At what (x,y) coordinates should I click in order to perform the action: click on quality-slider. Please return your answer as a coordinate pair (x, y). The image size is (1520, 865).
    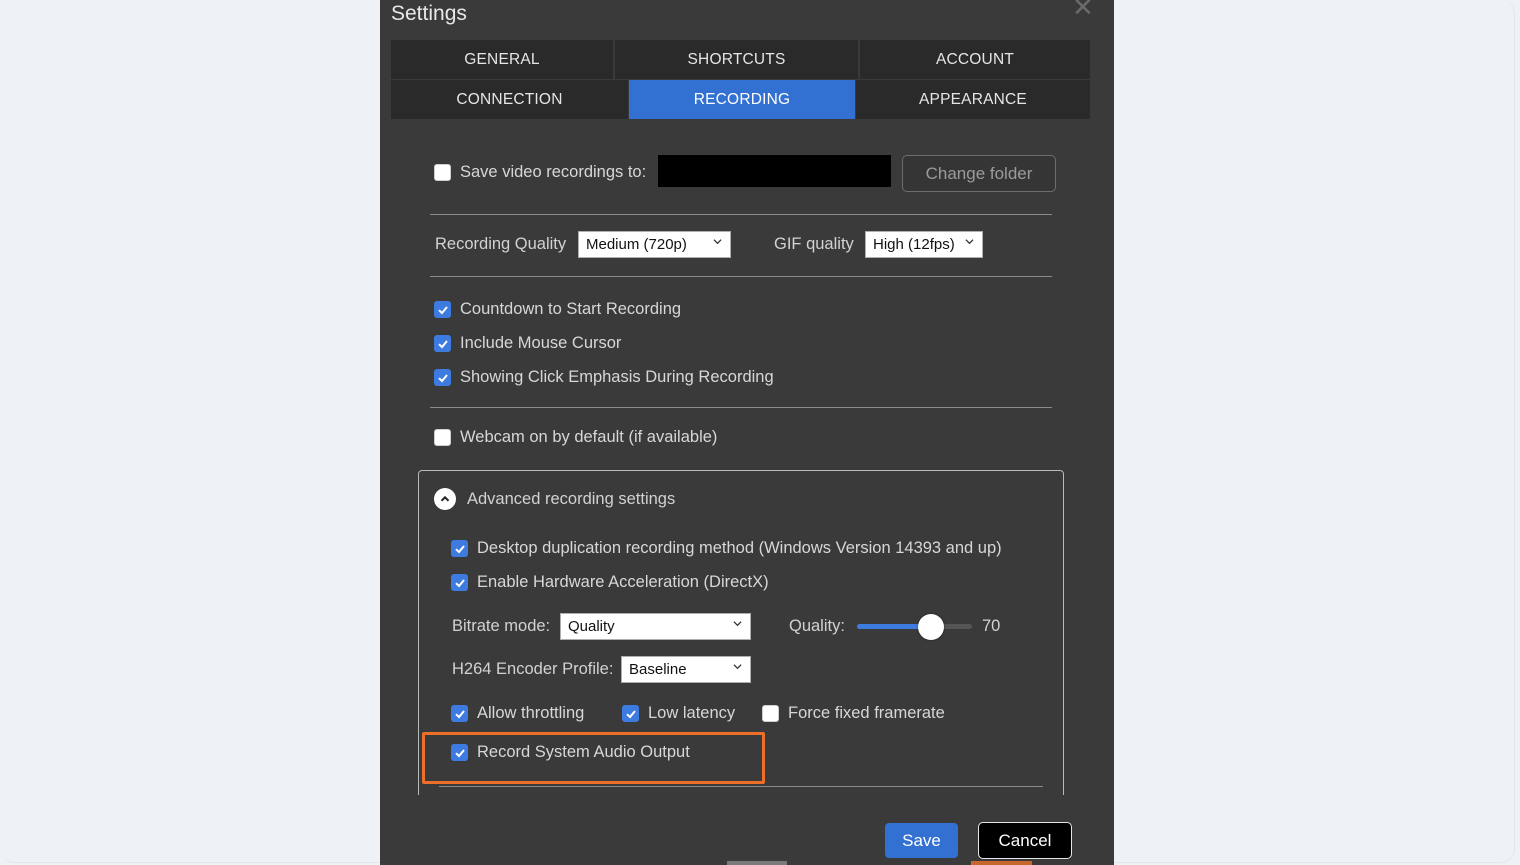
    Looking at the image, I should click on (914, 627).